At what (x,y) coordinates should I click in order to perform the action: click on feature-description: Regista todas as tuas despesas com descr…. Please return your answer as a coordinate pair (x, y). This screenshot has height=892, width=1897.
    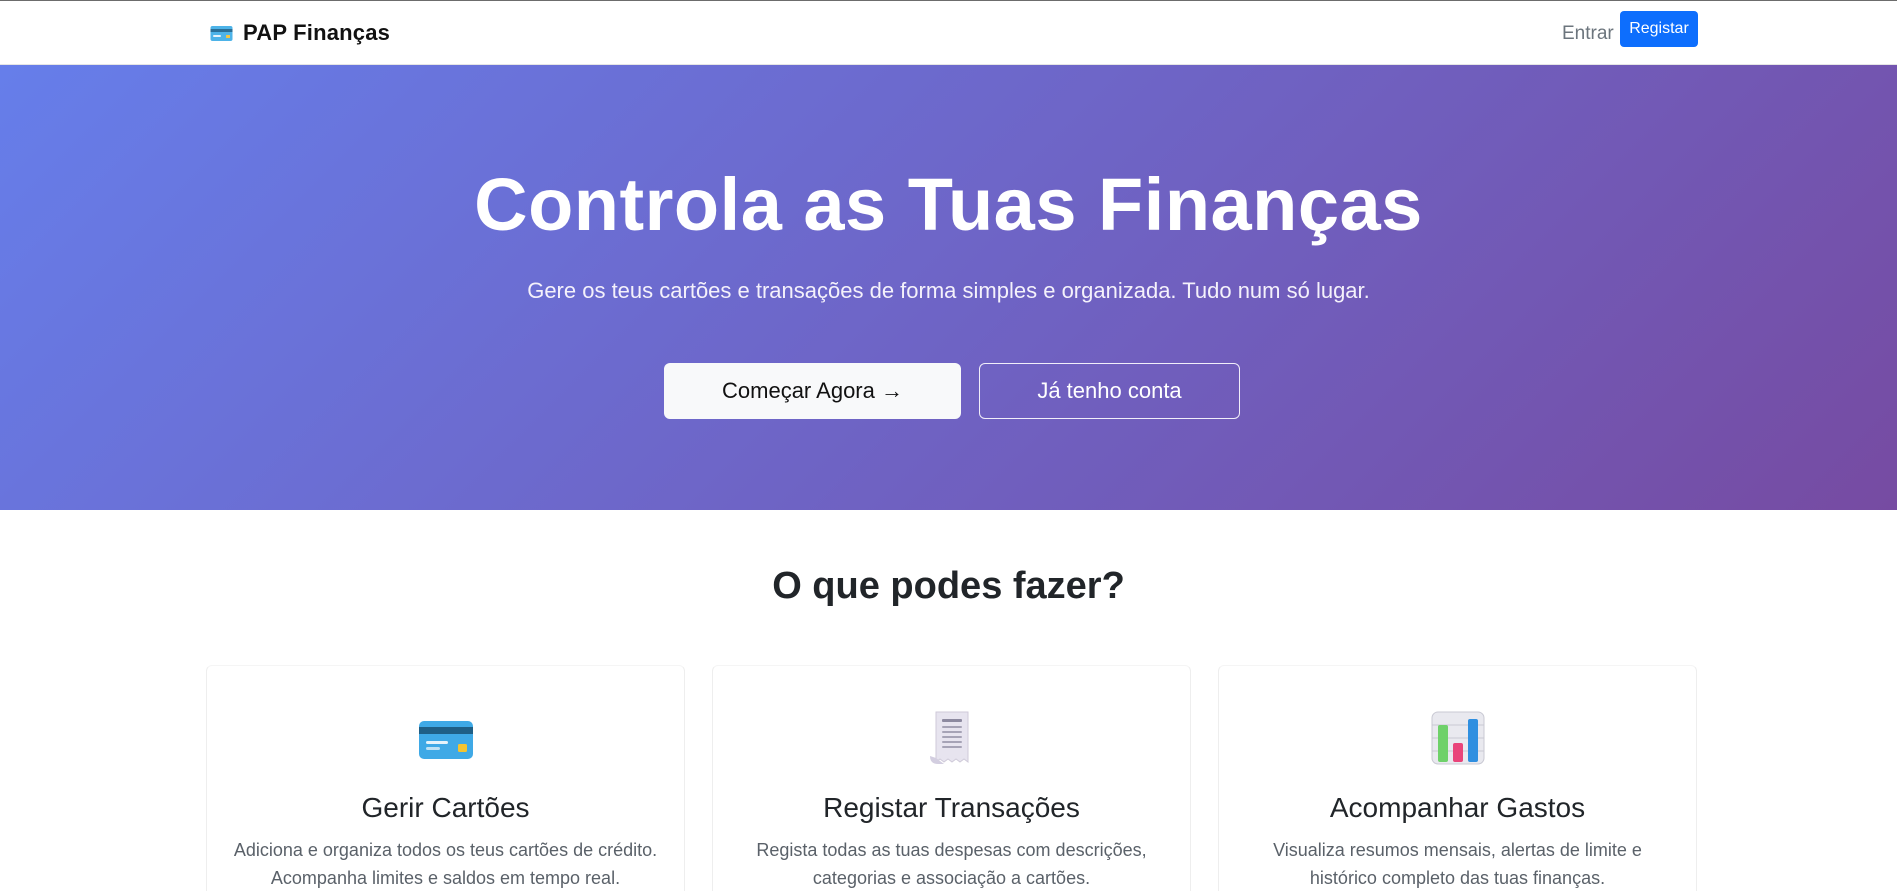
    Looking at the image, I should click on (951, 864).